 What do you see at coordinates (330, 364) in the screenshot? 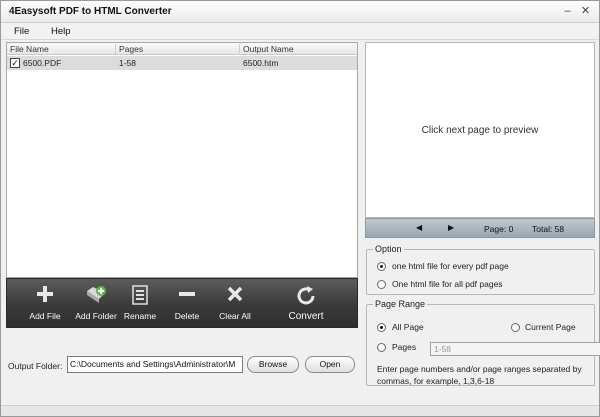
I see `open-button: Open` at bounding box center [330, 364].